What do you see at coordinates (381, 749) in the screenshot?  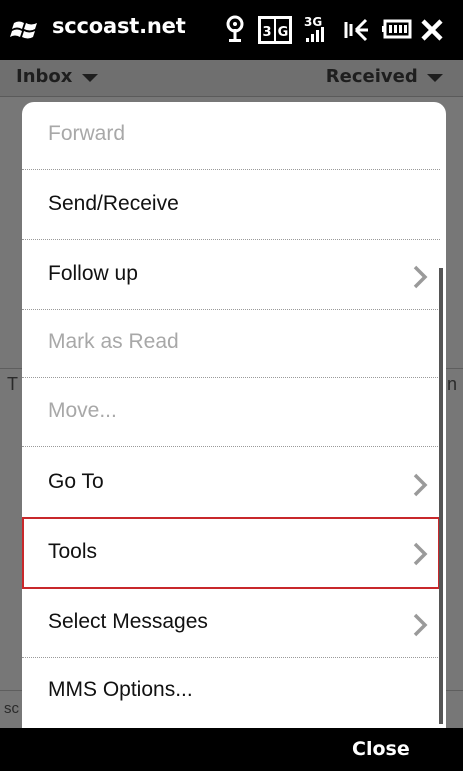 I see `close-button: Close` at bounding box center [381, 749].